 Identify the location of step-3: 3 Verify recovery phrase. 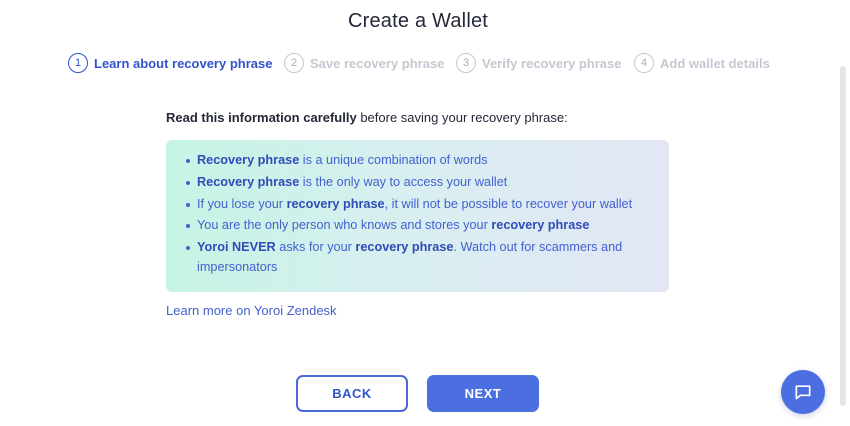
(538, 63).